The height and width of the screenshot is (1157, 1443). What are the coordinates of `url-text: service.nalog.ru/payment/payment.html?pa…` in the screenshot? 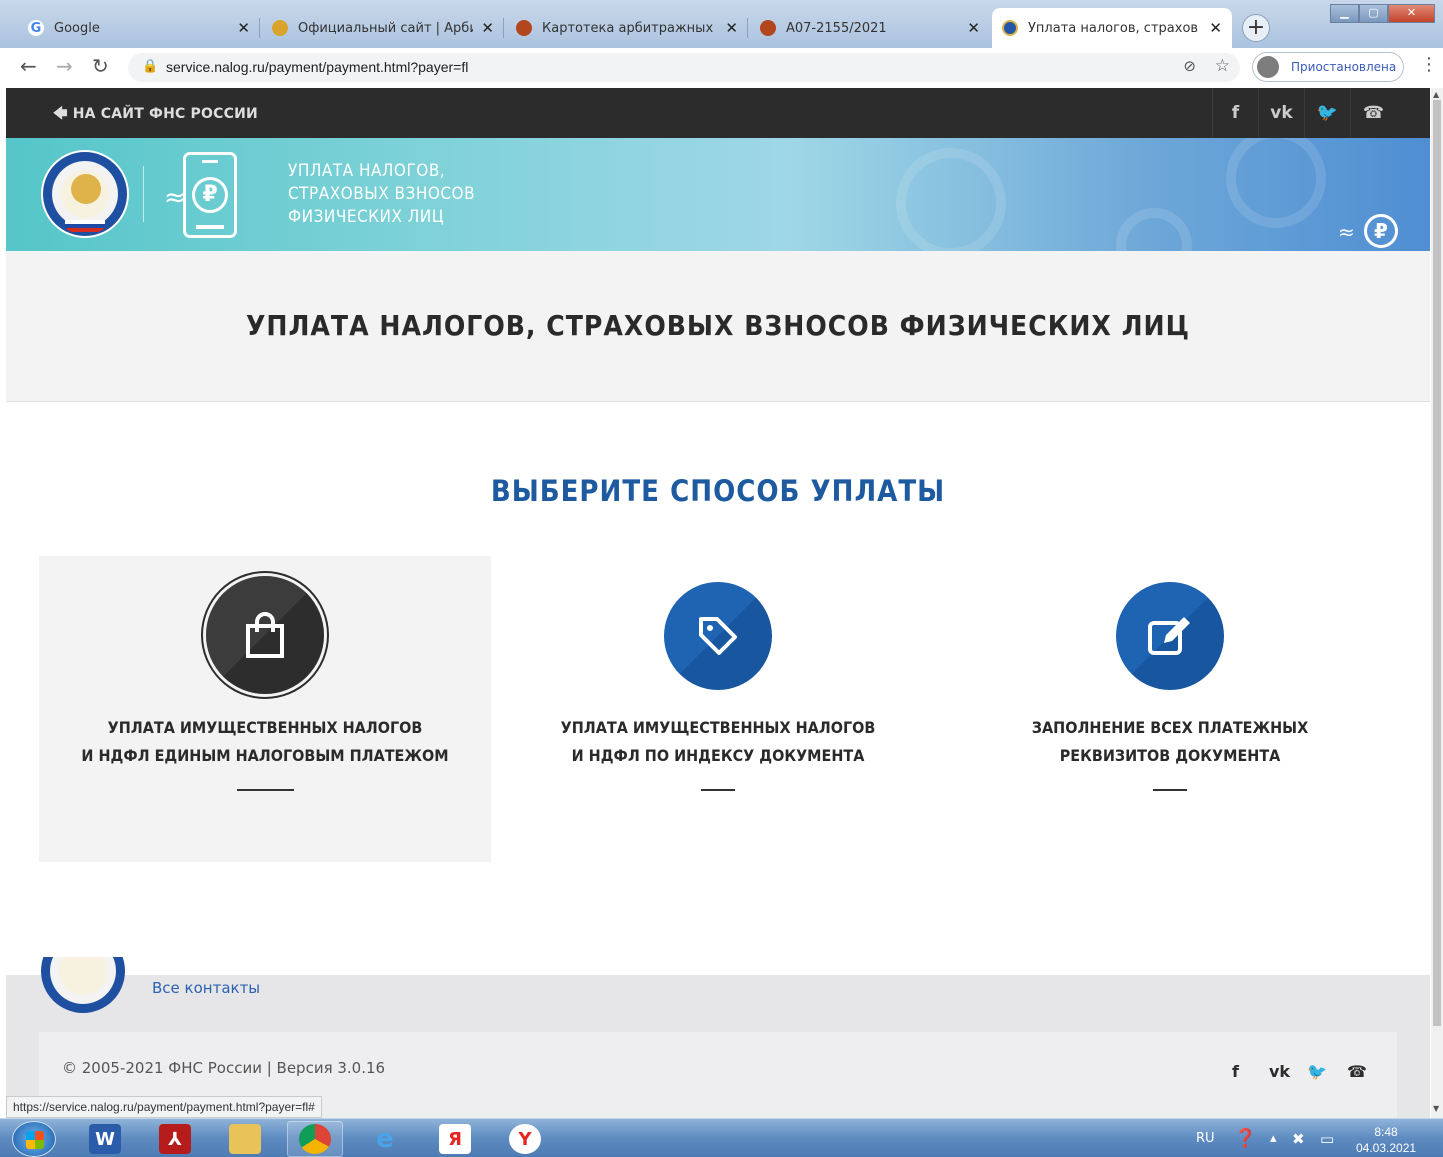 It's located at (317, 67).